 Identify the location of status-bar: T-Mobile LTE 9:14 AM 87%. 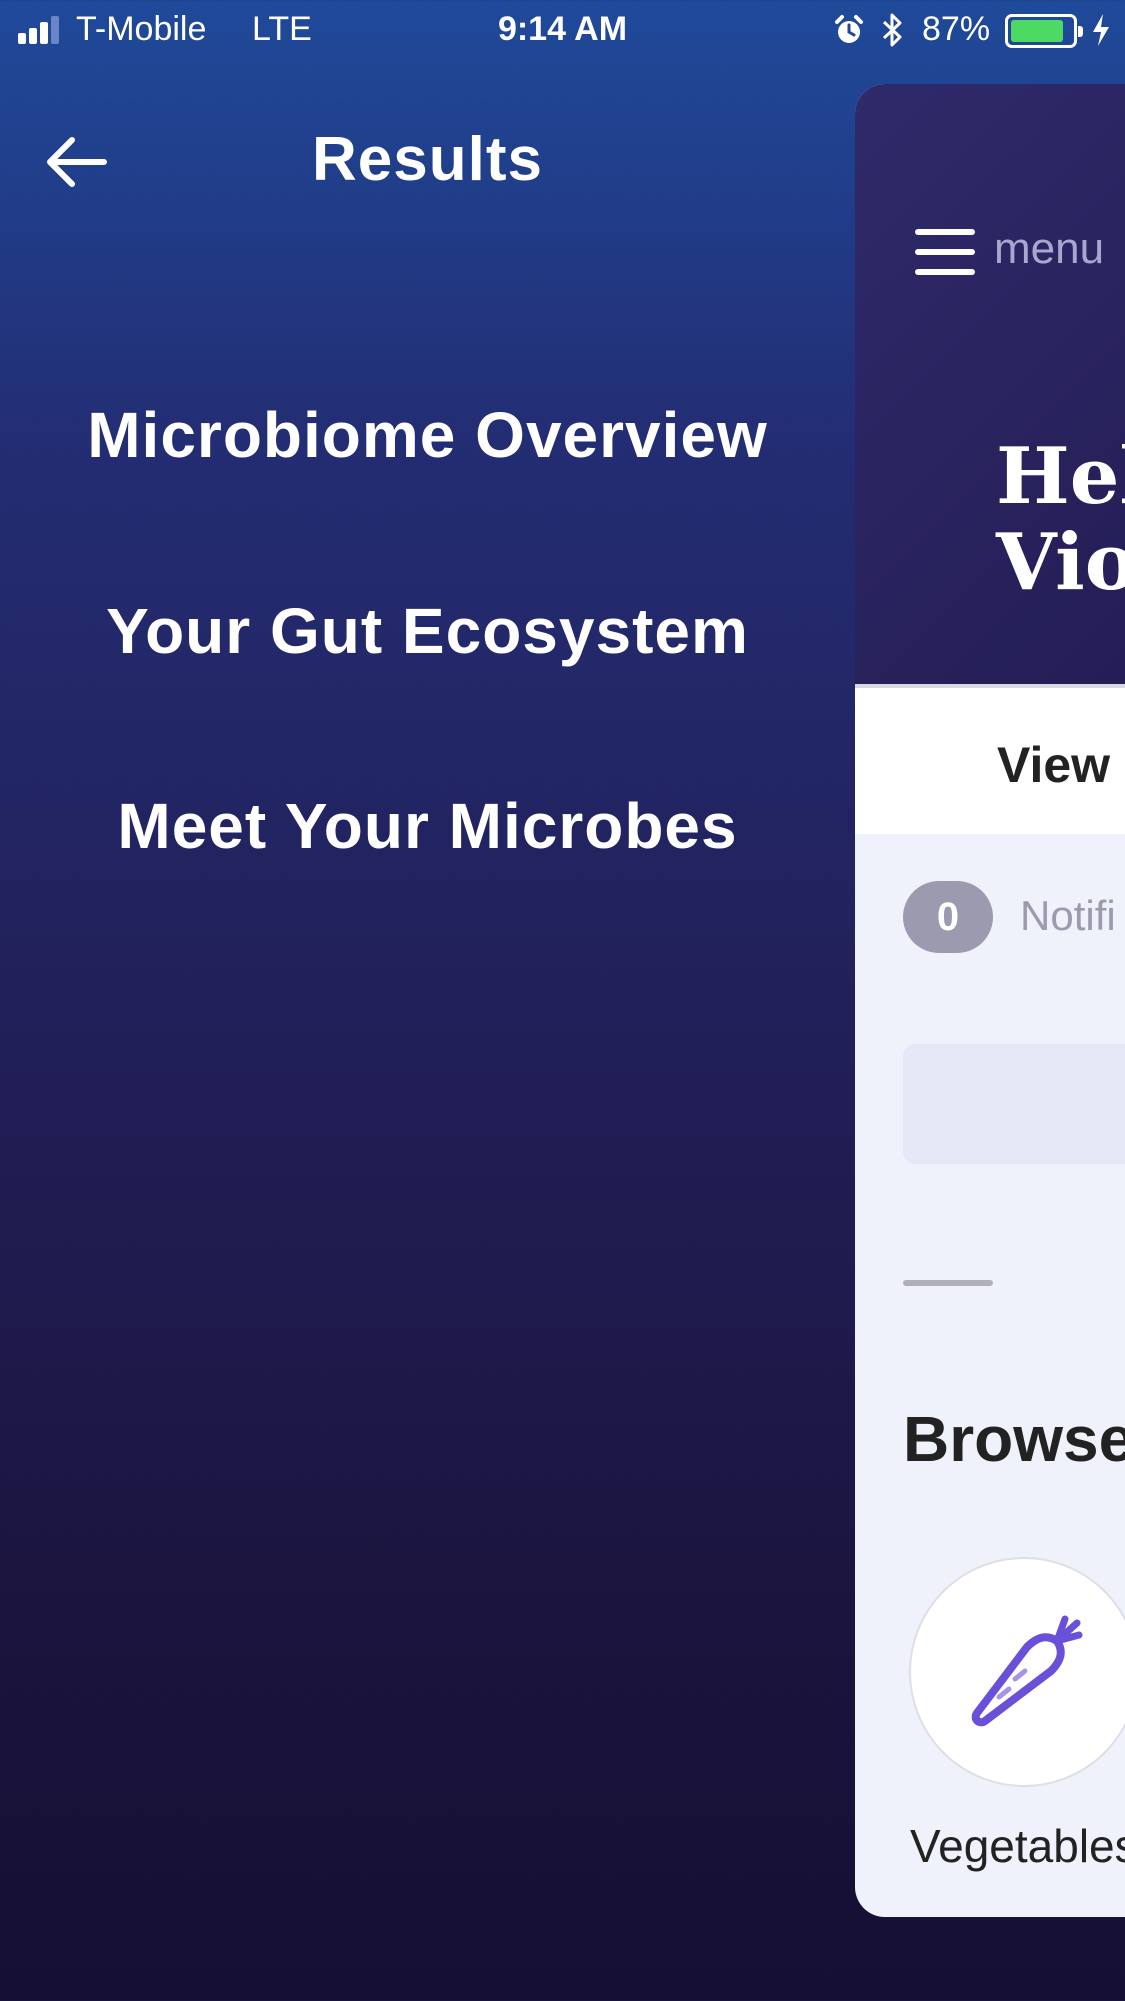
(562, 31).